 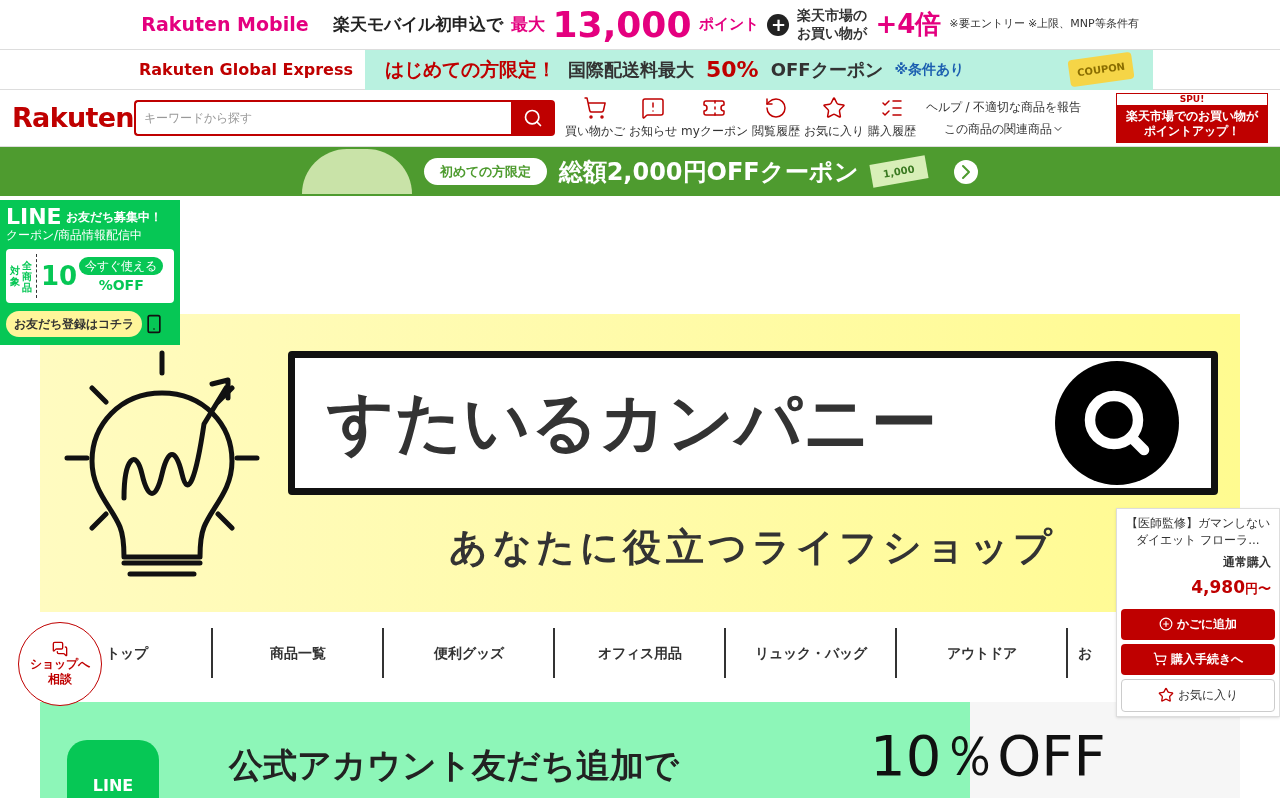 I want to click on header-nav-link: お知らせ, so click(x=653, y=118).